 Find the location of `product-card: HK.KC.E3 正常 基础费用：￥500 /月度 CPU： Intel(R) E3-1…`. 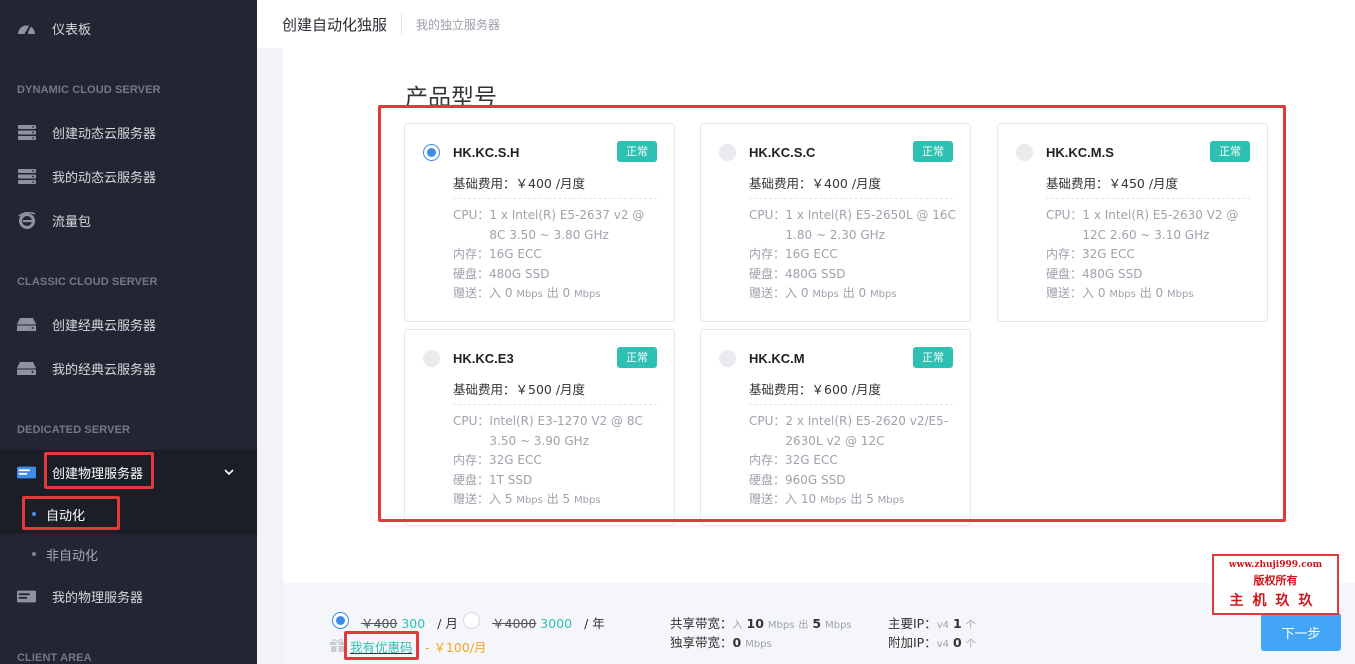

product-card: HK.KC.E3 正常 基础费用：￥500 /月度 CPU： Intel(R) E3-1… is located at coordinates (539, 427).